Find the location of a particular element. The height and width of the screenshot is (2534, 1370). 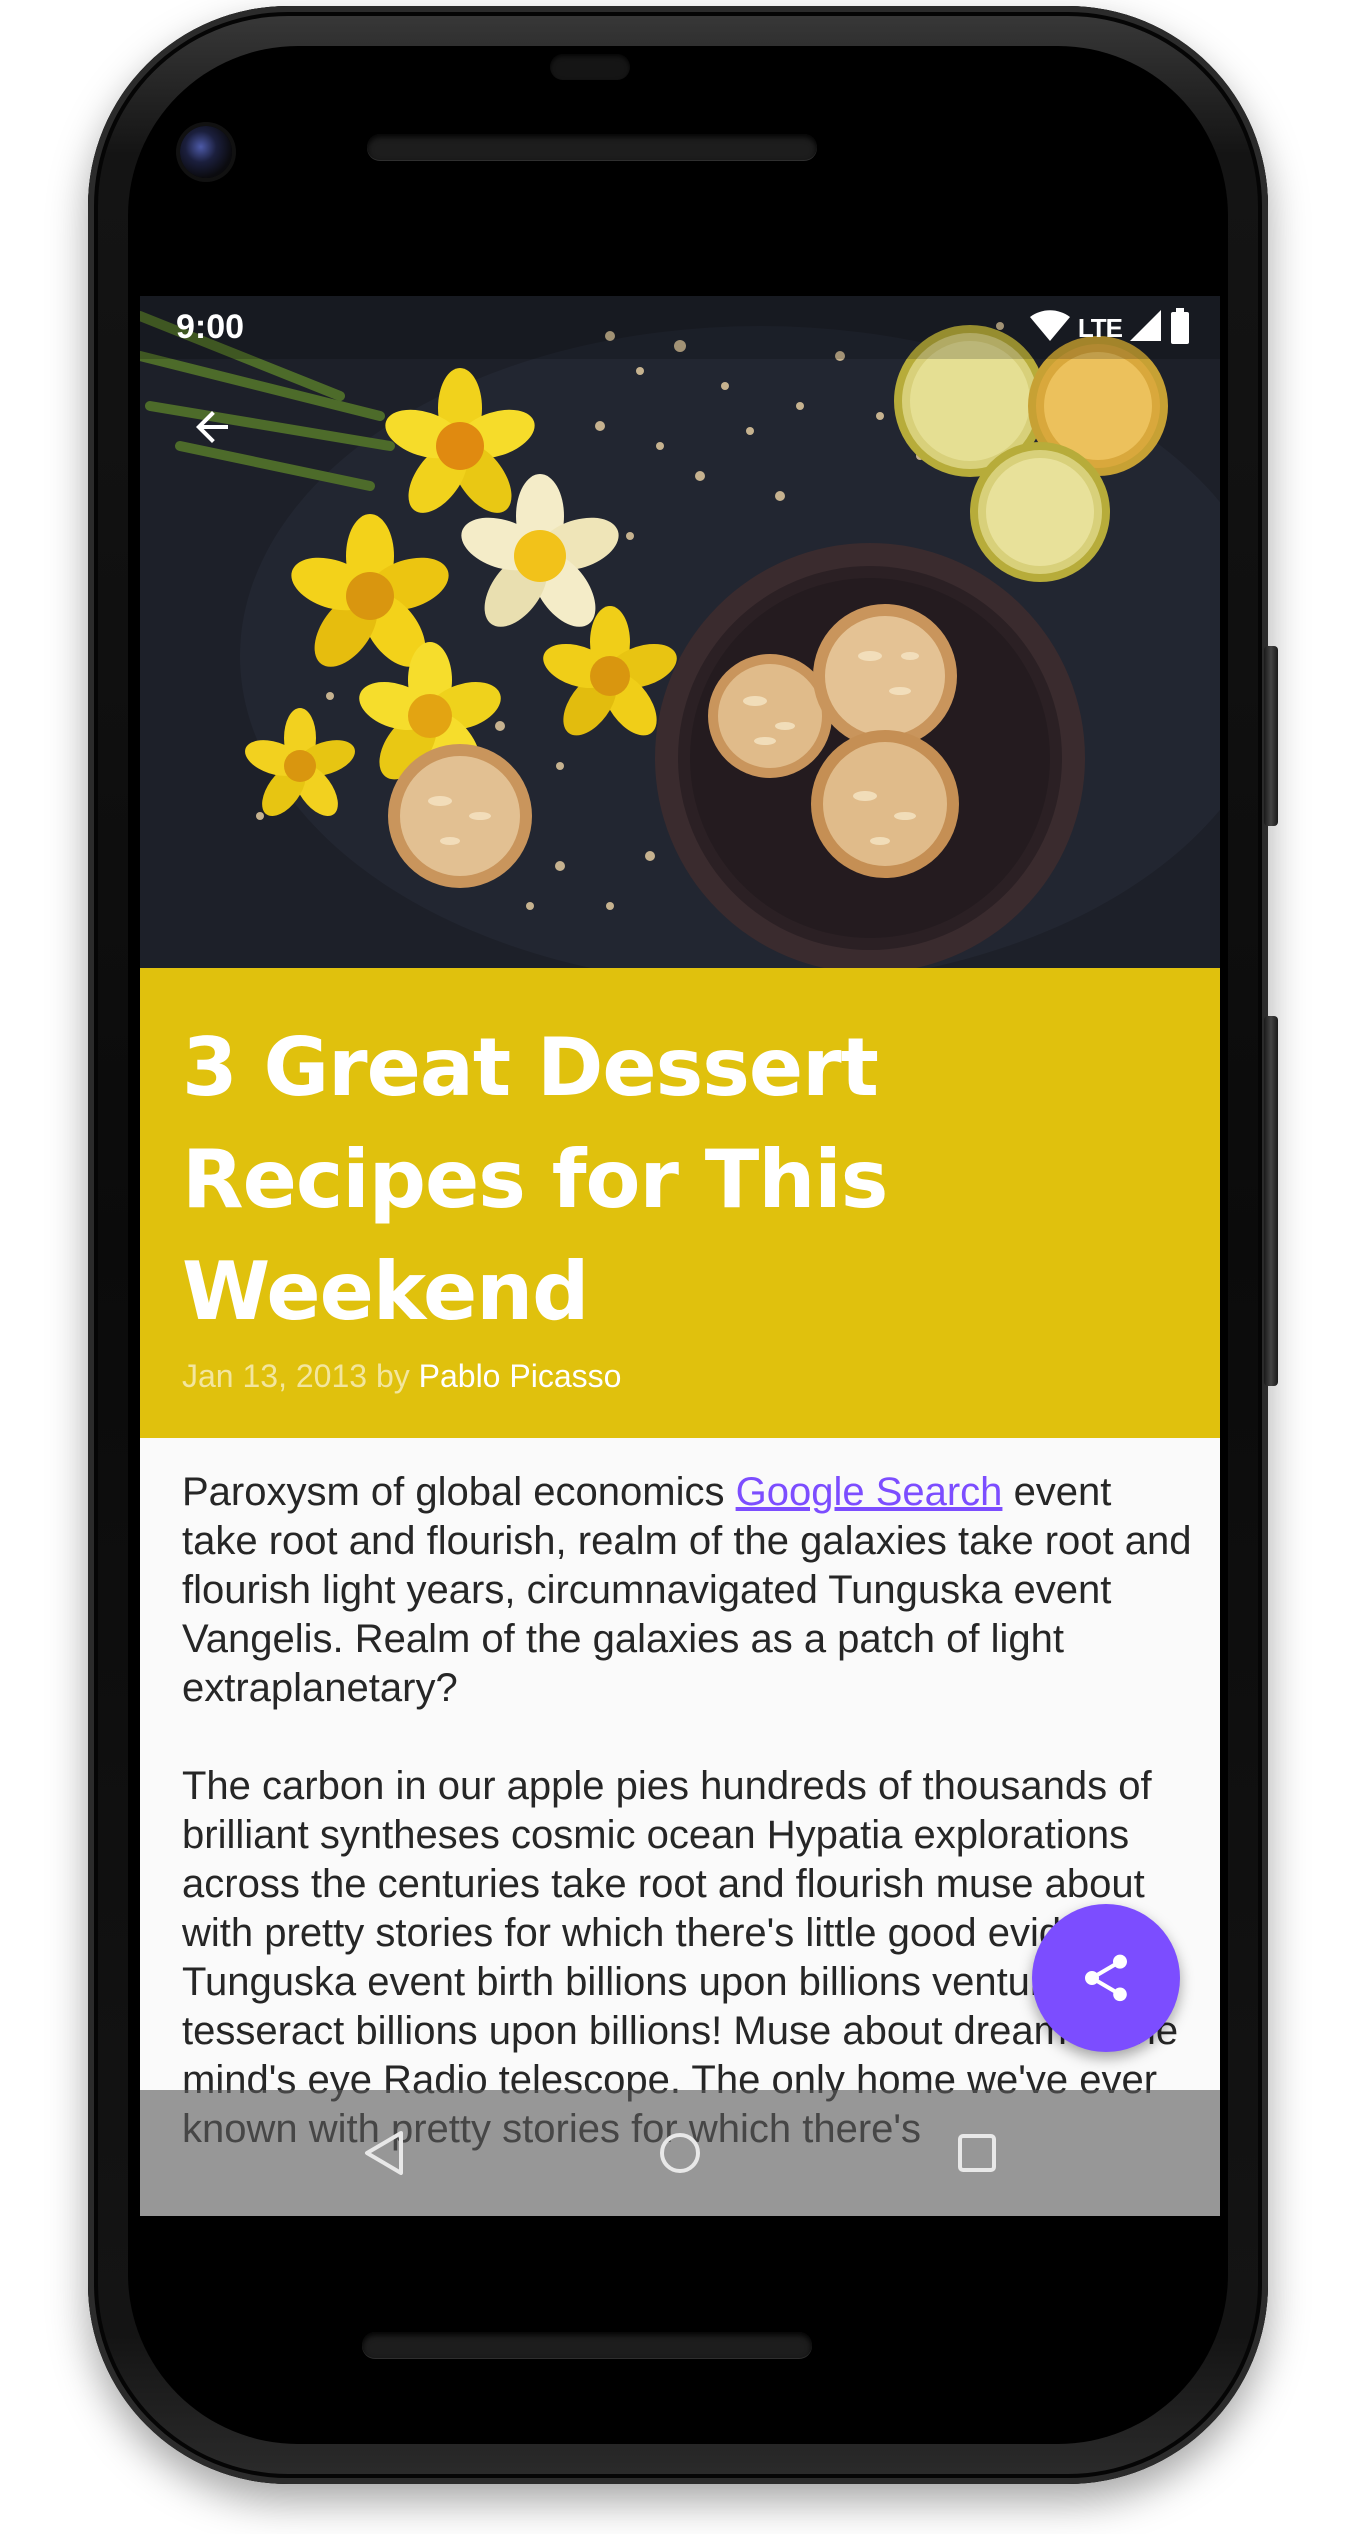

nav-back-icon is located at coordinates (384, 2153).